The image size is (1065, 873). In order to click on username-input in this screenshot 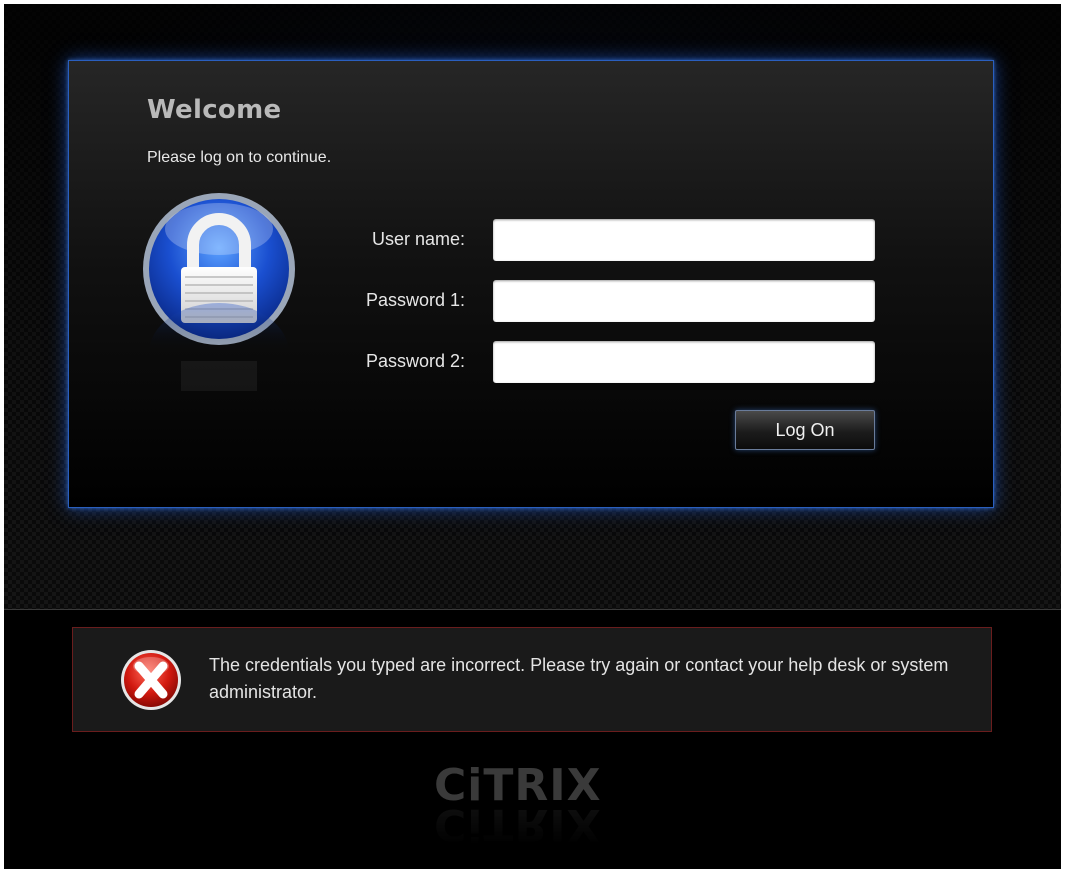, I will do `click(684, 240)`.